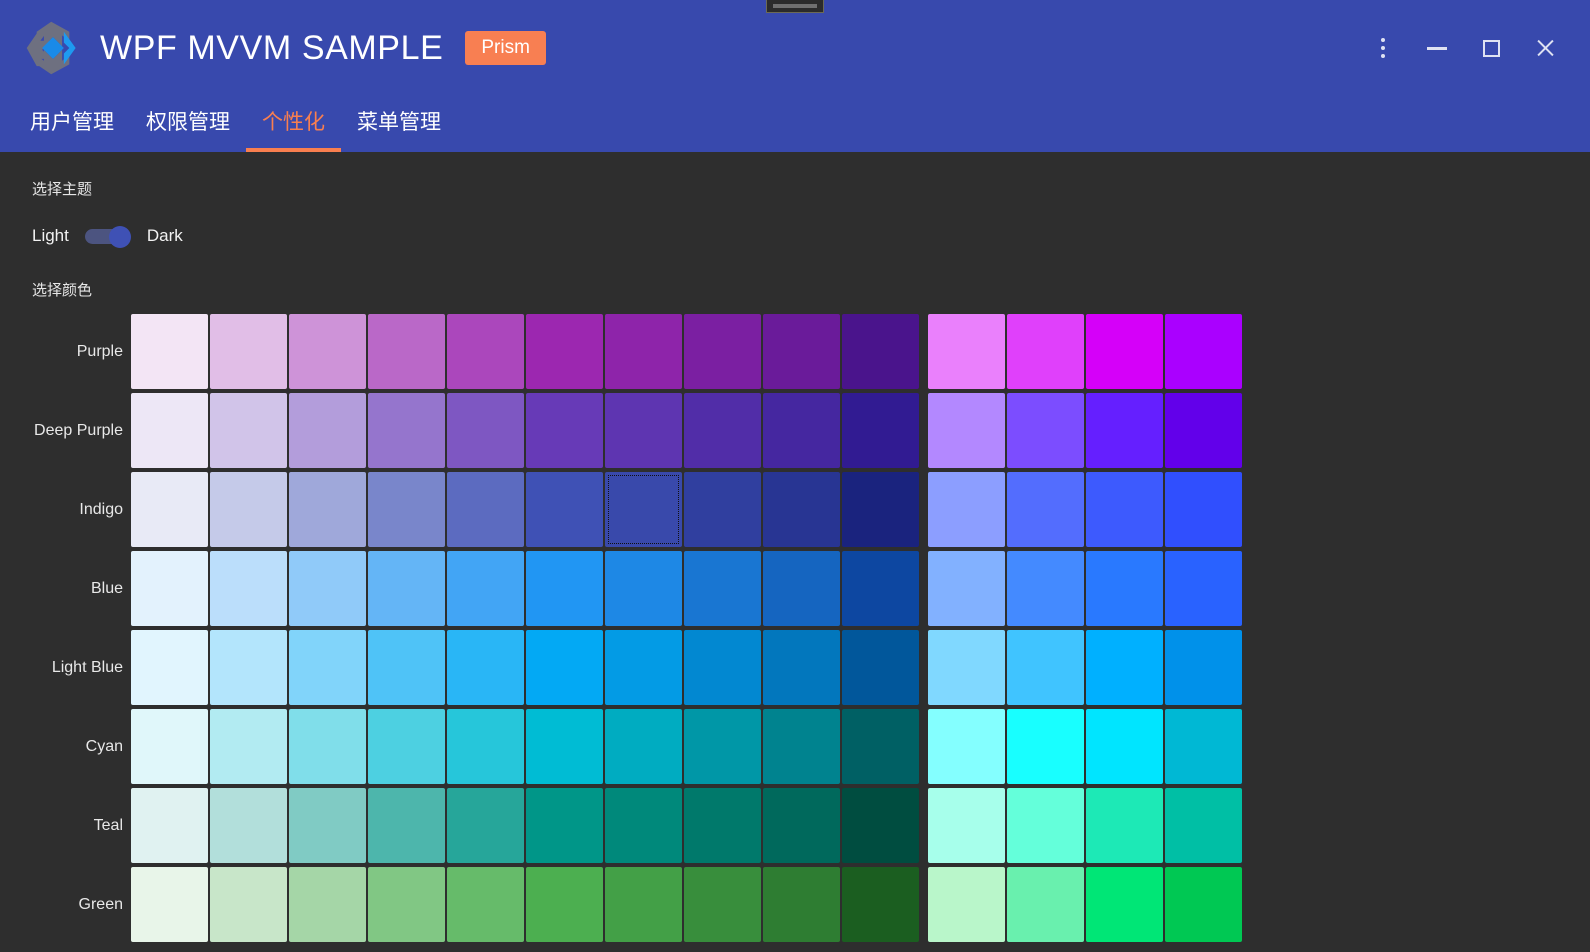  Describe the element at coordinates (795, 6) in the screenshot. I see `window-drag-handle` at that location.